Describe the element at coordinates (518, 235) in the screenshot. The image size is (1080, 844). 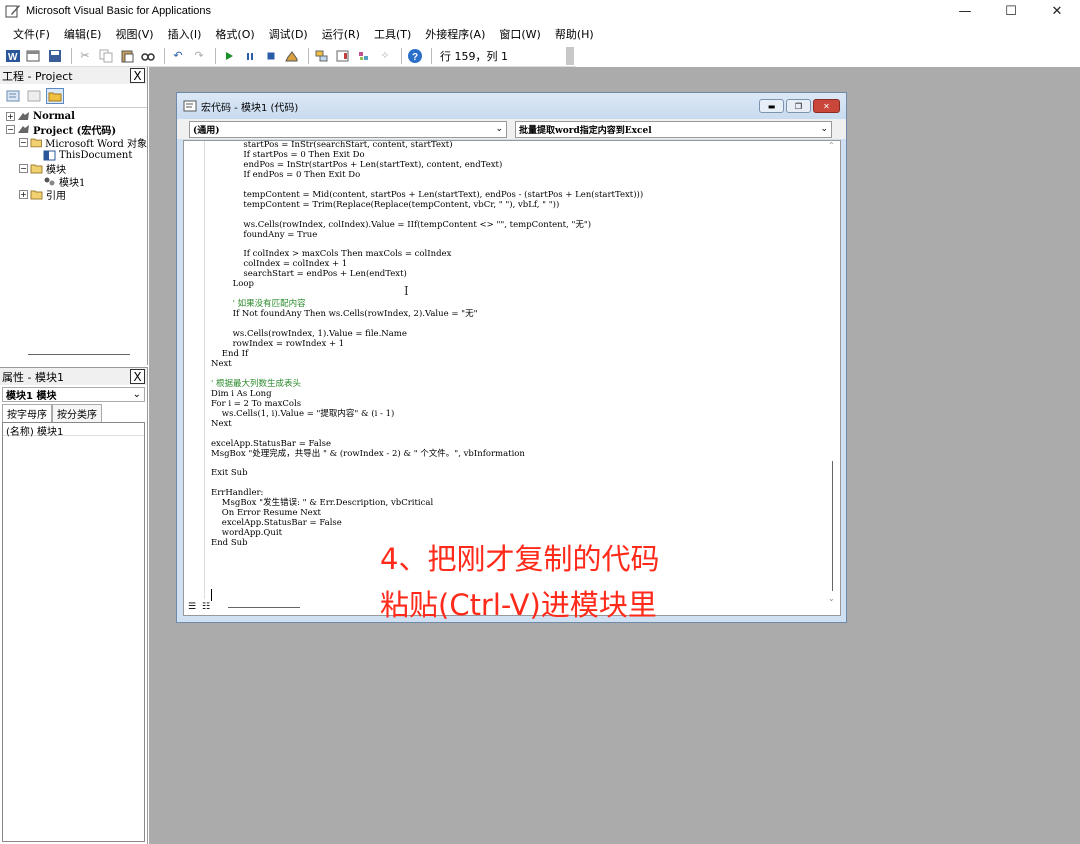
I see `code-line: foundAny = True` at that location.